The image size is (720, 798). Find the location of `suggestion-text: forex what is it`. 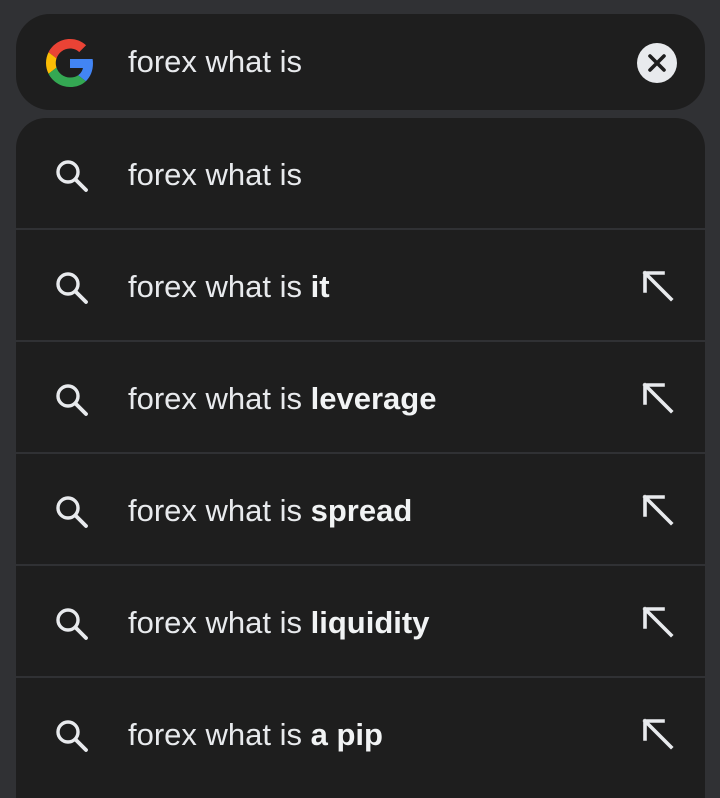

suggestion-text: forex what is it is located at coordinates (229, 287).